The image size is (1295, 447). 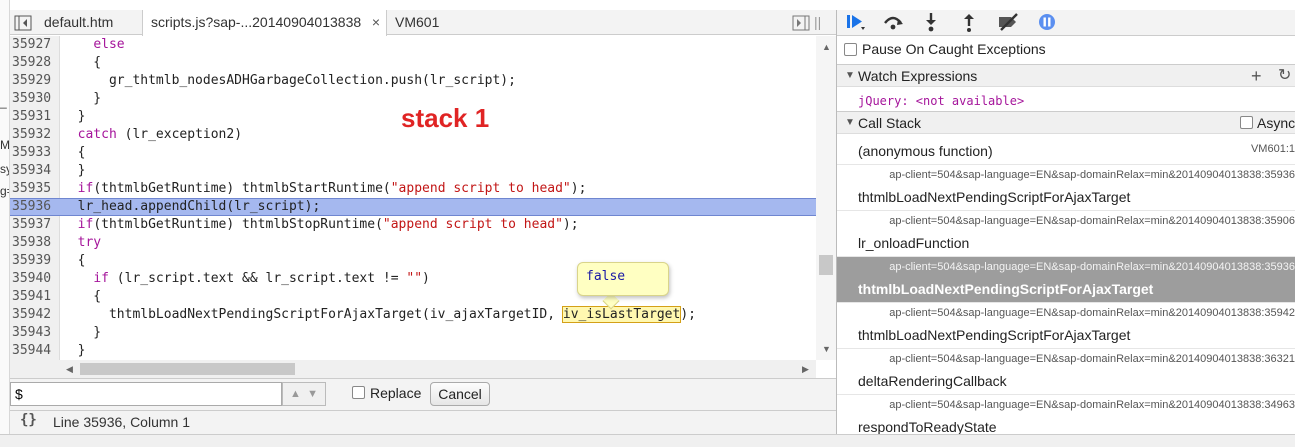 I want to click on code-text: catch (lr_exception2), so click(x=160, y=134).